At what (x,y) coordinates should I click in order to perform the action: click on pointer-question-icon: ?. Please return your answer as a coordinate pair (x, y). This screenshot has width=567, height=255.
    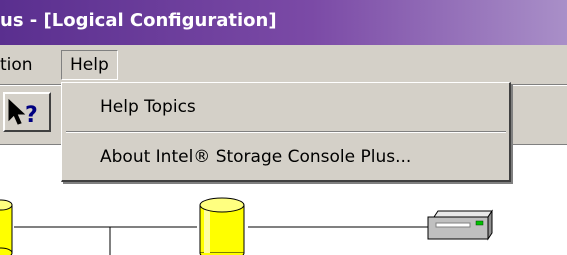
    Looking at the image, I should click on (23, 113).